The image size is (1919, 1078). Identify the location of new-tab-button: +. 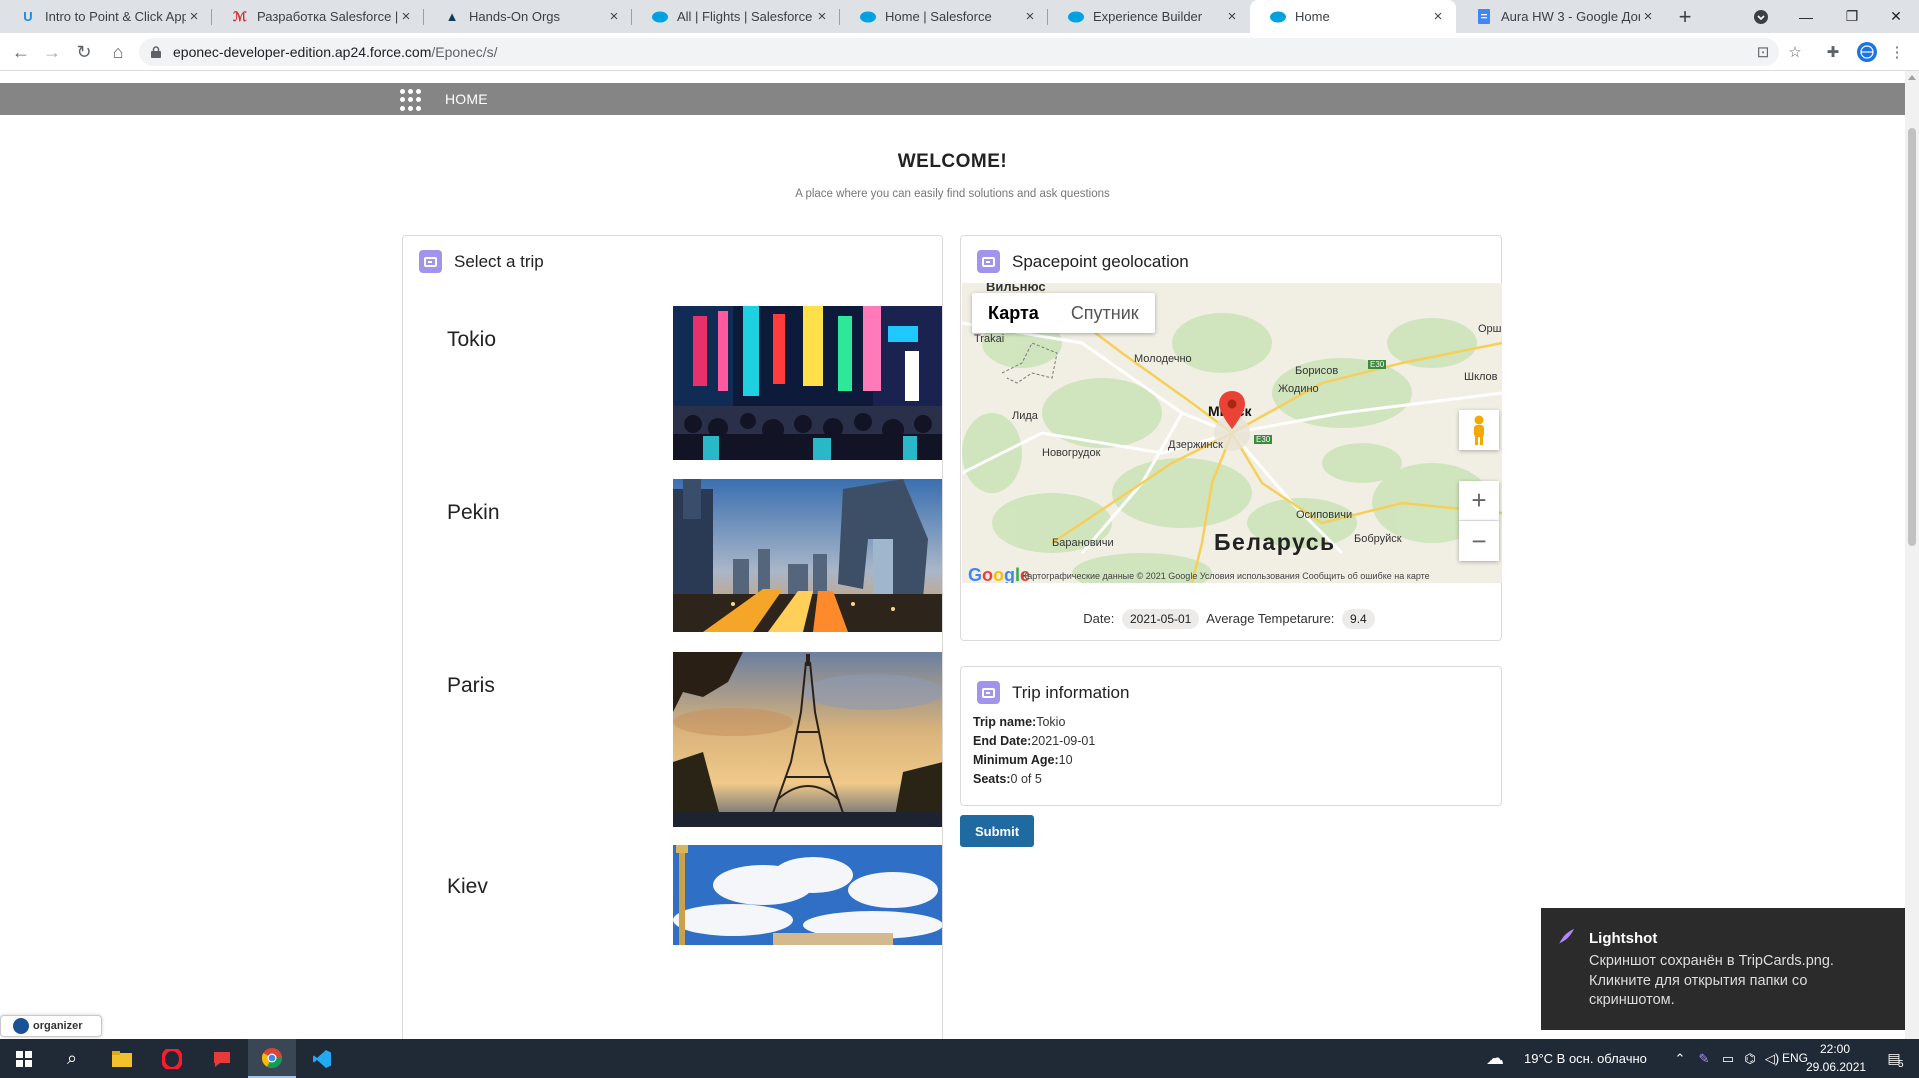
(1685, 17).